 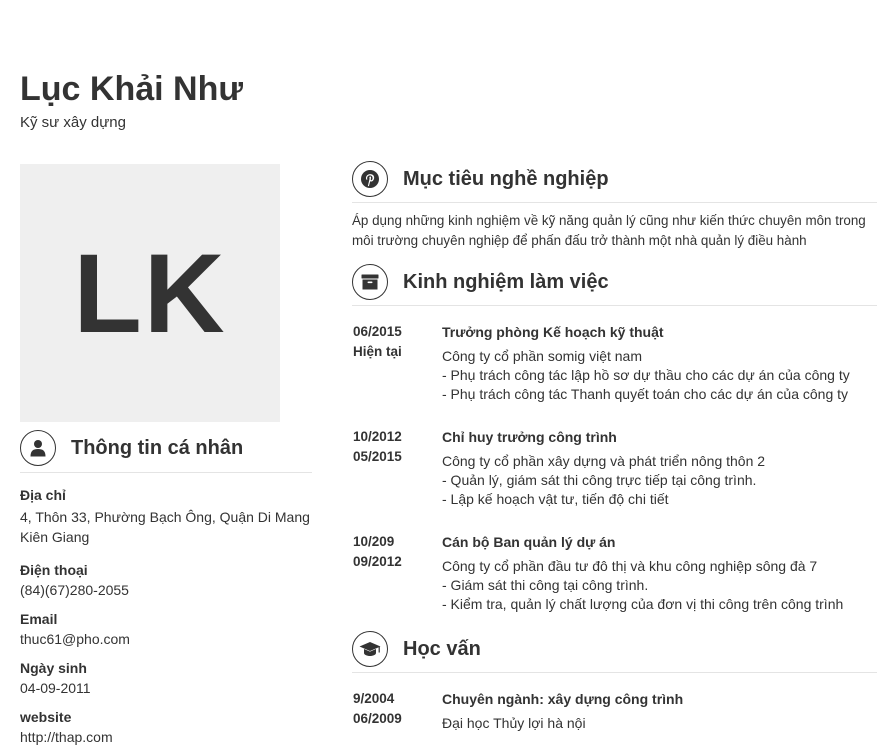 I want to click on job-role: Trưởng phòng Kế hoạch kỹ thuật, so click(x=553, y=332).